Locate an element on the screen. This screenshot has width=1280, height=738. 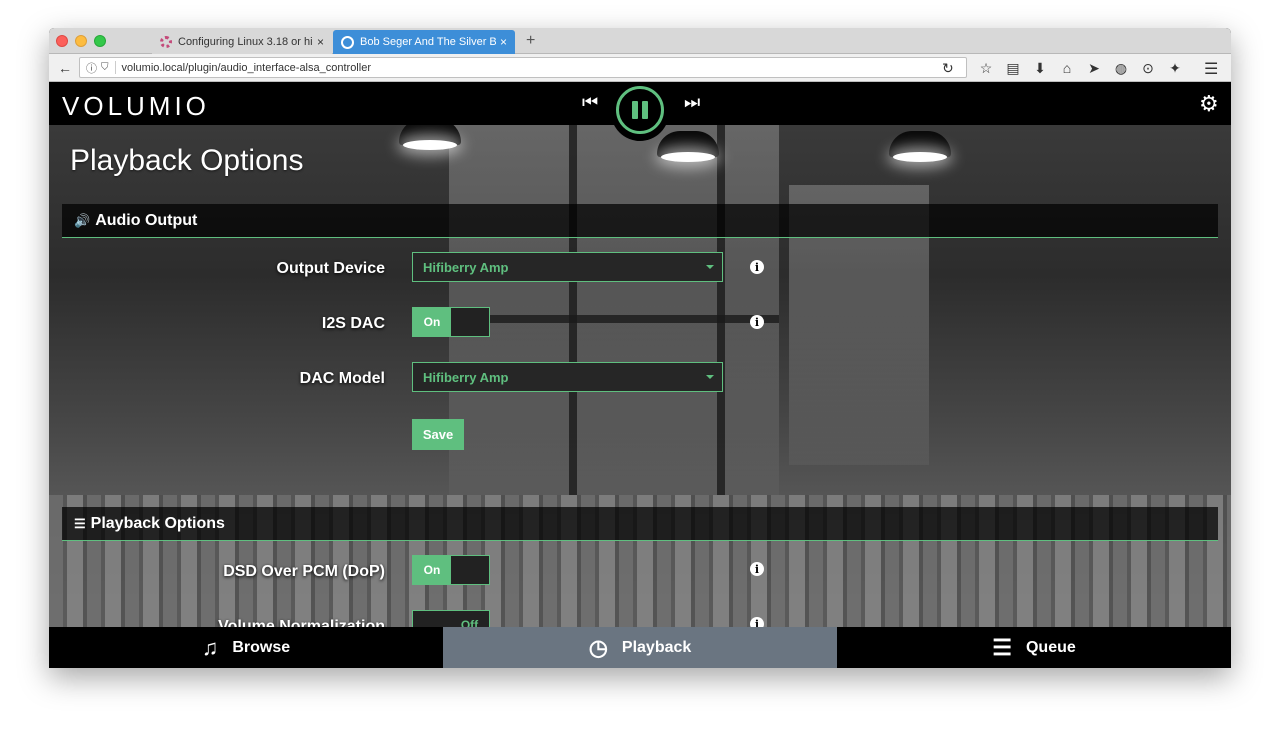
volumio-favicon-icon is located at coordinates (347, 42).